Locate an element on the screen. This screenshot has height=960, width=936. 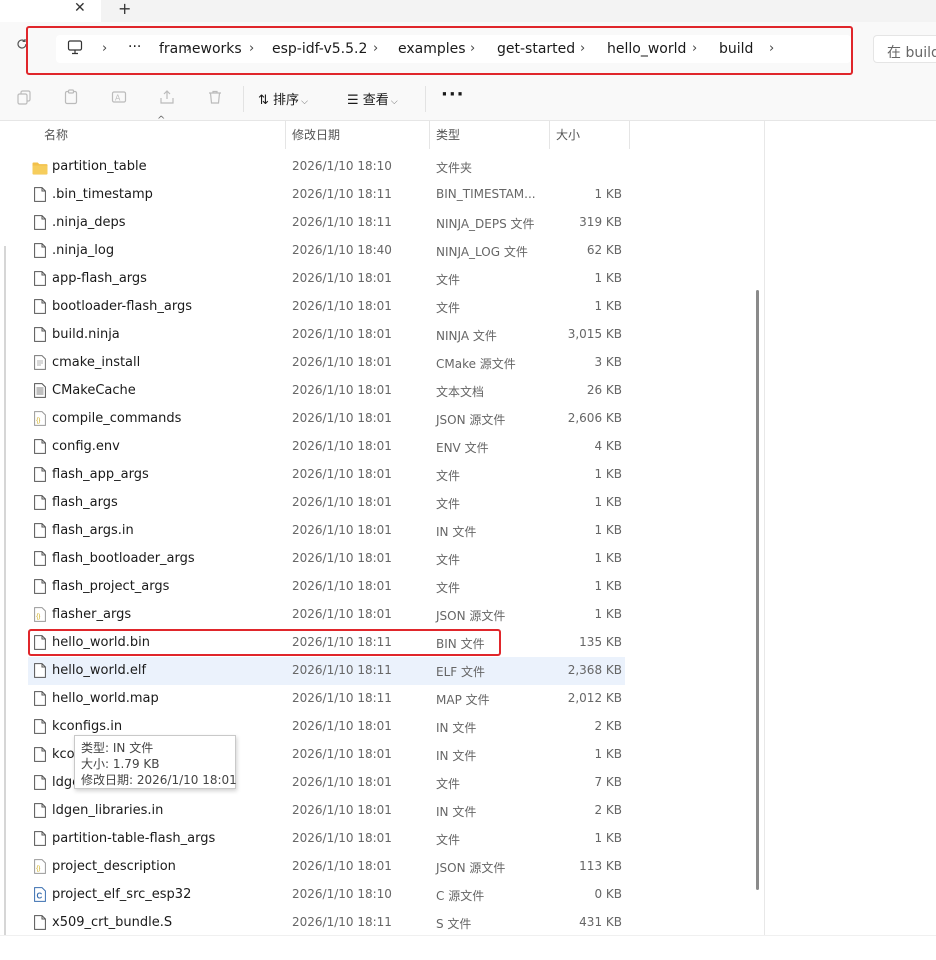
file-type: CMake 源文件 is located at coordinates (476, 364).